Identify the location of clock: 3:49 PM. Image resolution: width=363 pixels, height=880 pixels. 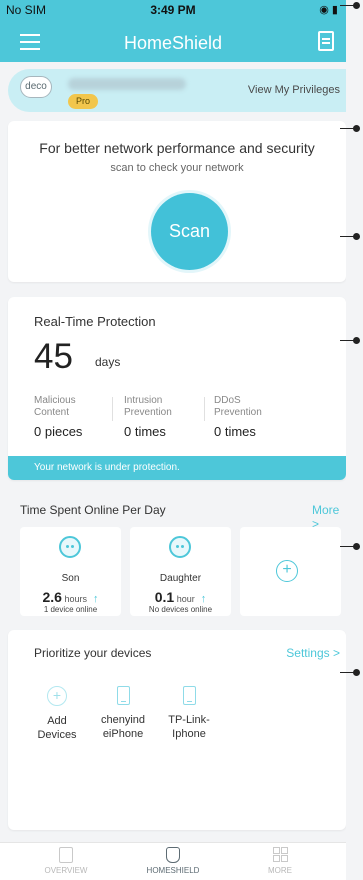
(173, 10).